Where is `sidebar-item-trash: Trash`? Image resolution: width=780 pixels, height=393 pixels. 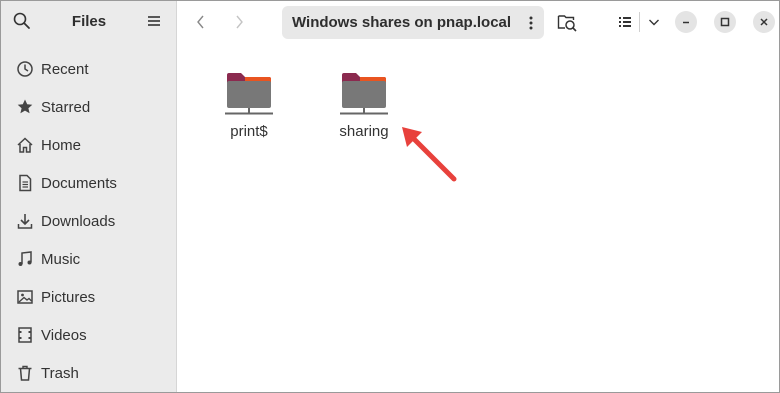 sidebar-item-trash: Trash is located at coordinates (89, 373).